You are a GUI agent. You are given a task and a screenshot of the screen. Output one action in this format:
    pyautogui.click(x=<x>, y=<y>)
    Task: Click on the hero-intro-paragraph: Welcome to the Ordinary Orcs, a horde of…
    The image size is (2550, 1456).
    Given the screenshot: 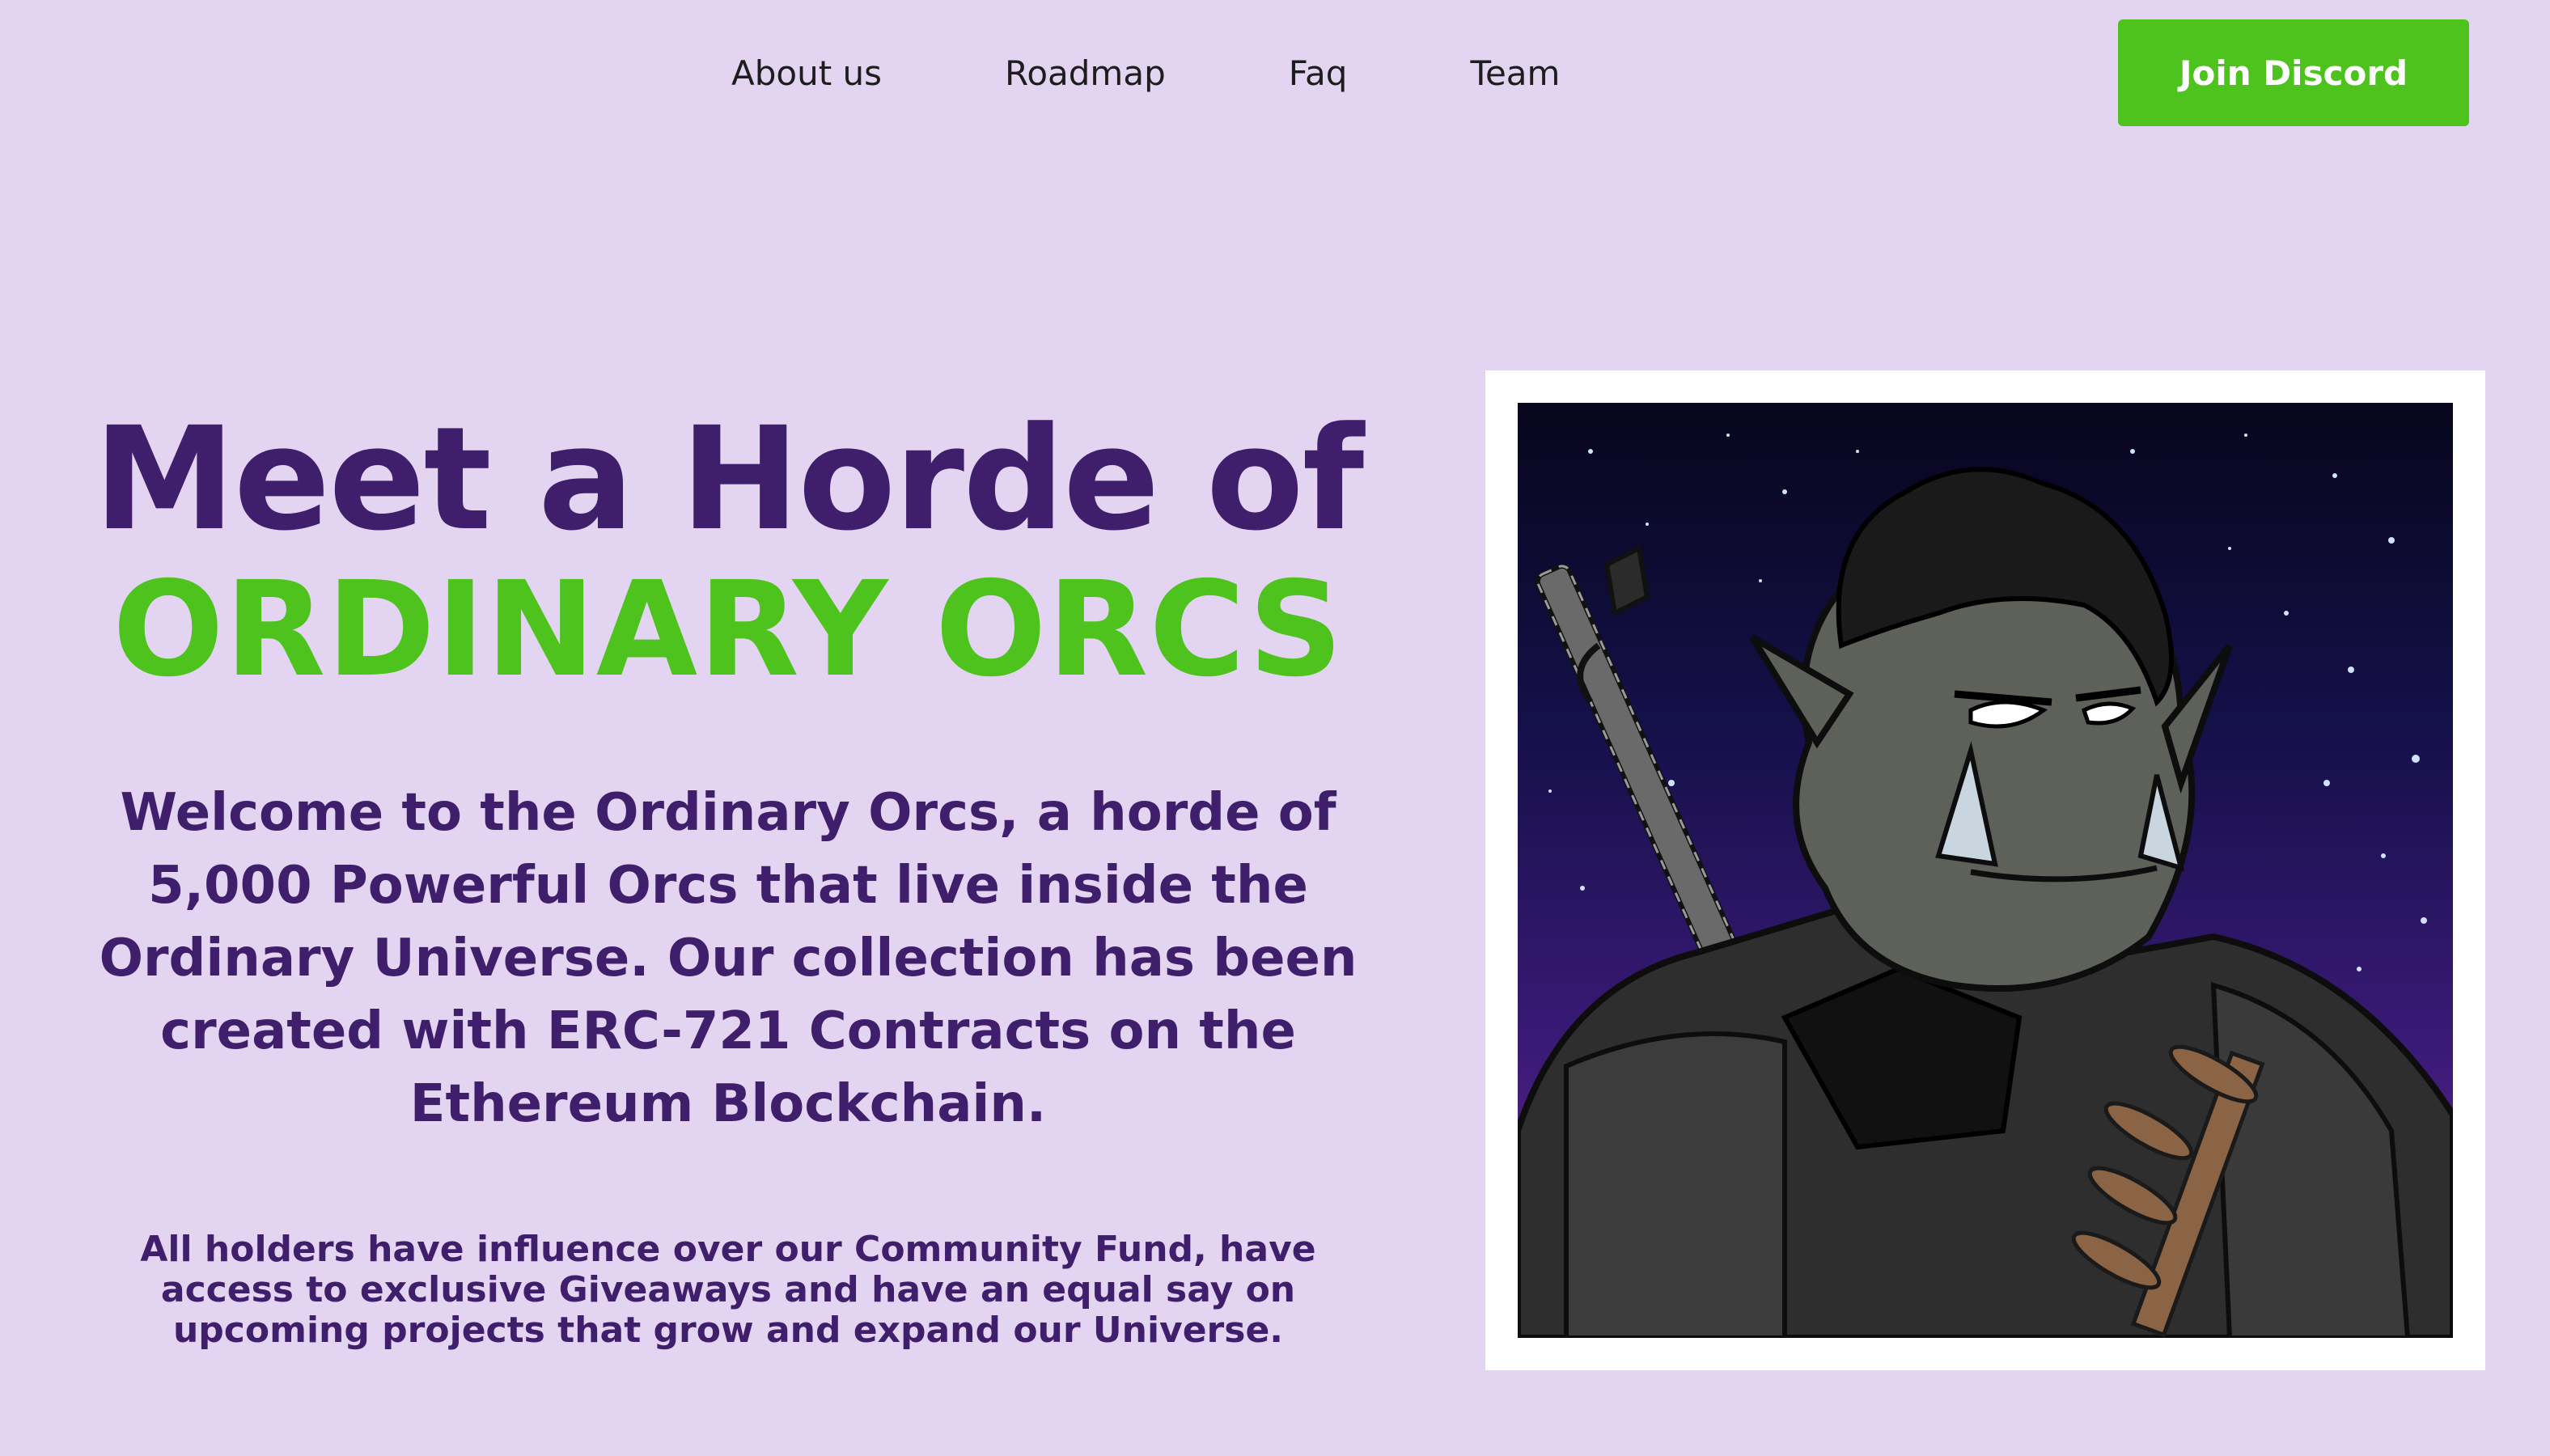 What is the action you would take?
    pyautogui.click(x=728, y=959)
    